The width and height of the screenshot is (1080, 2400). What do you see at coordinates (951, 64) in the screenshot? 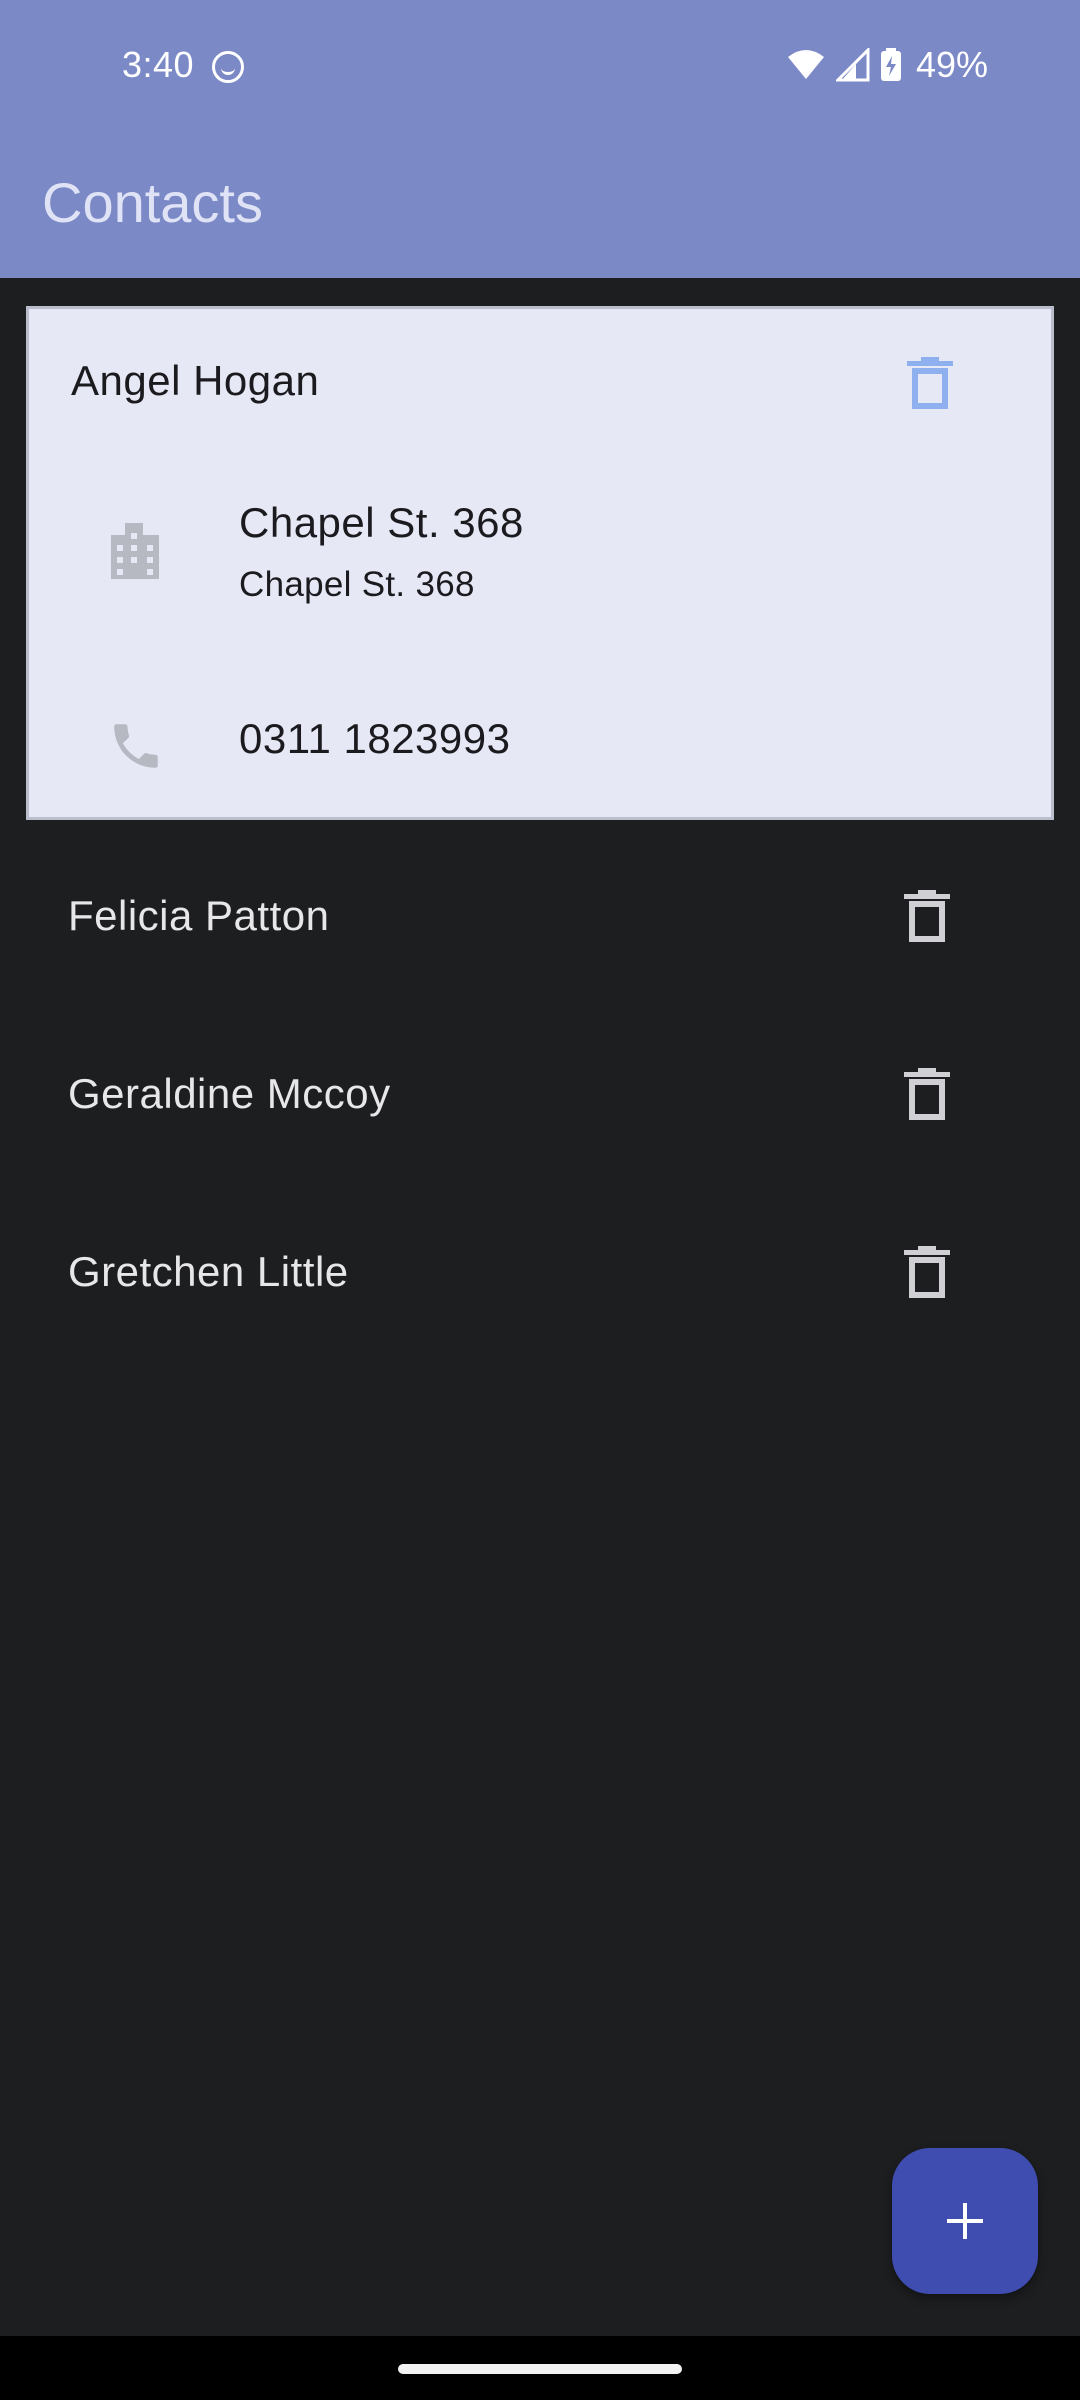
I see `battery-percentage: 49%` at bounding box center [951, 64].